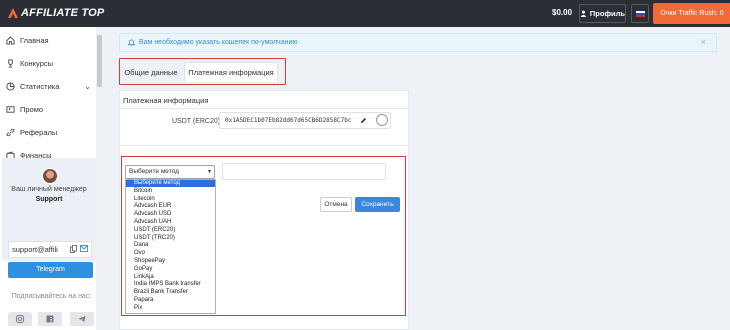  Describe the element at coordinates (583, 13) in the screenshot. I see `user-icon` at that location.